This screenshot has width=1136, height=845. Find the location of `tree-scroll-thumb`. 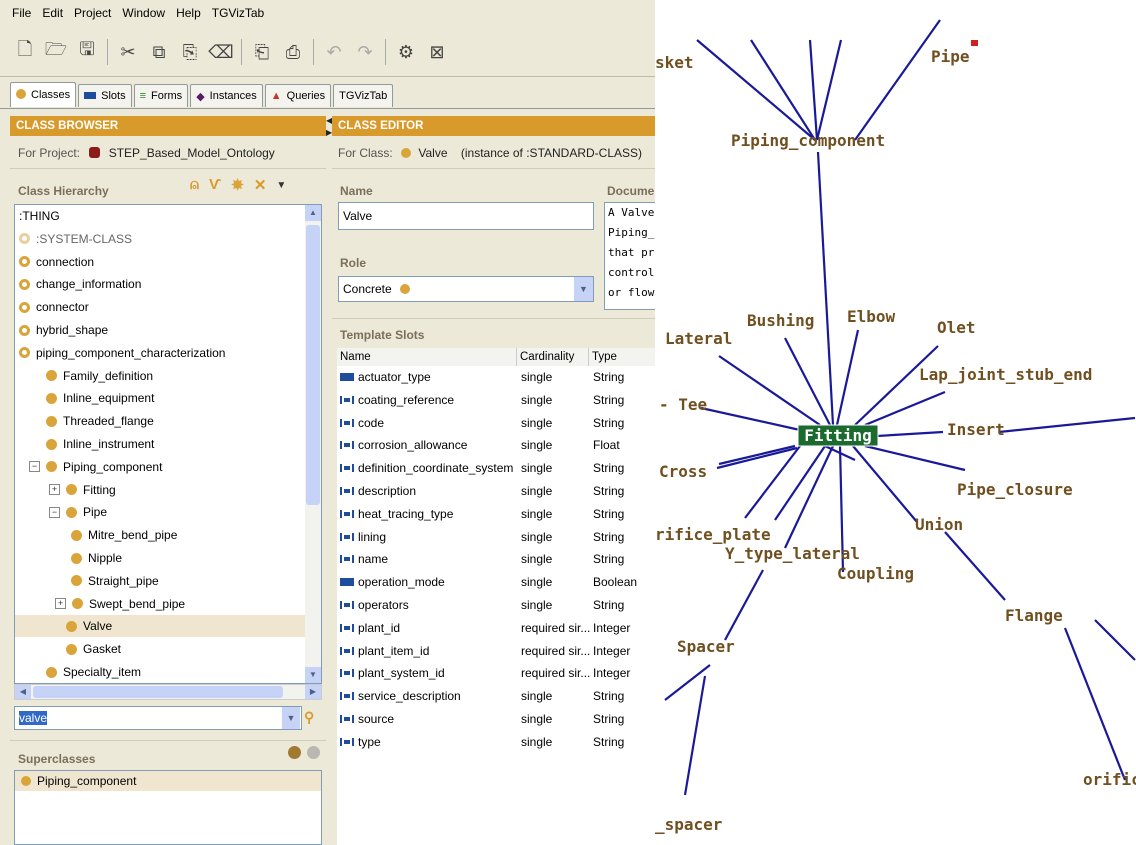

tree-scroll-thumb is located at coordinates (313, 365).